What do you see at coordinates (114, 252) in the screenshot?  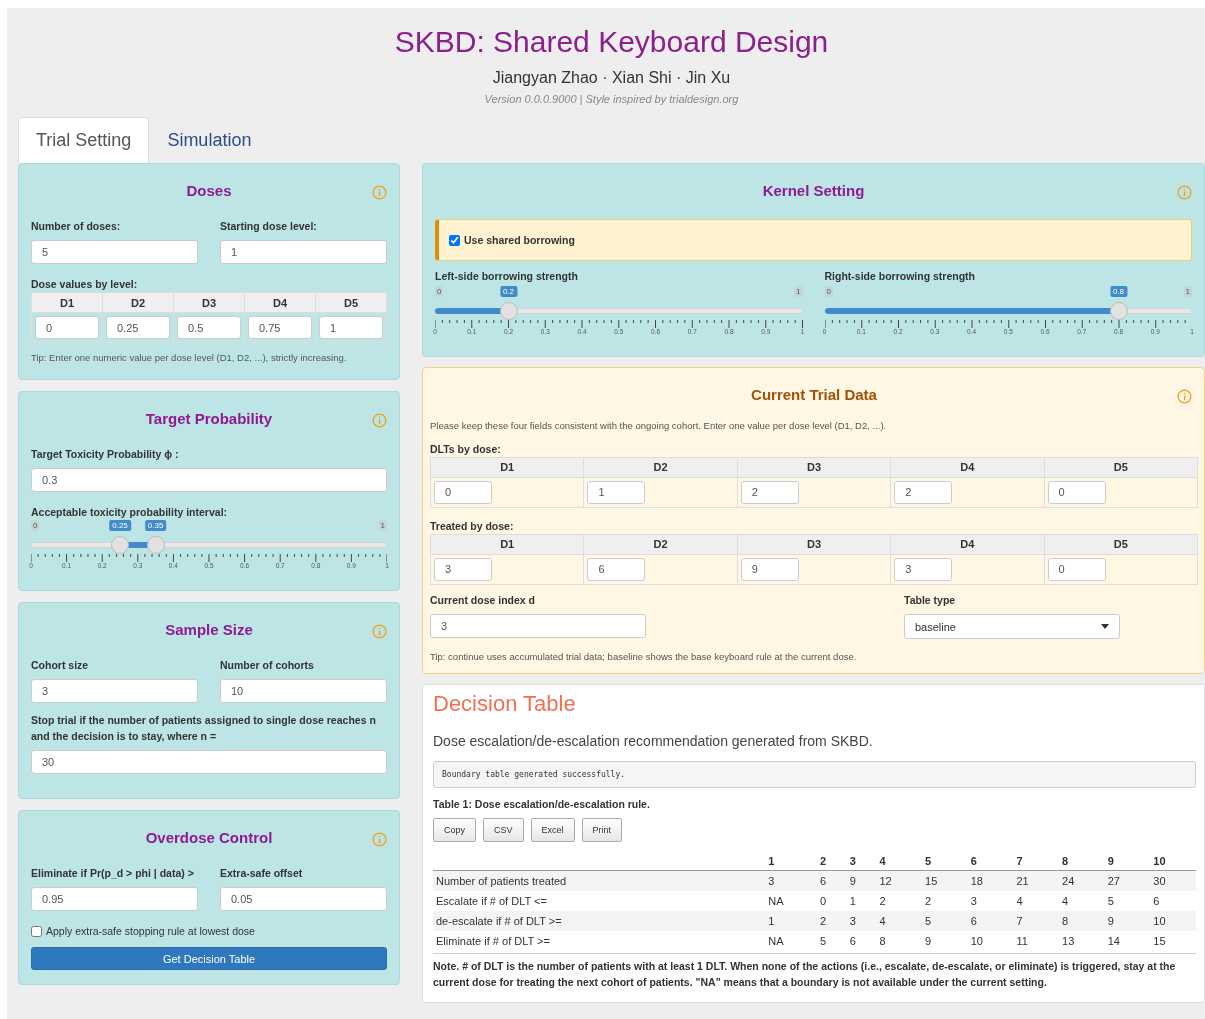 I see `input-field: 5` at bounding box center [114, 252].